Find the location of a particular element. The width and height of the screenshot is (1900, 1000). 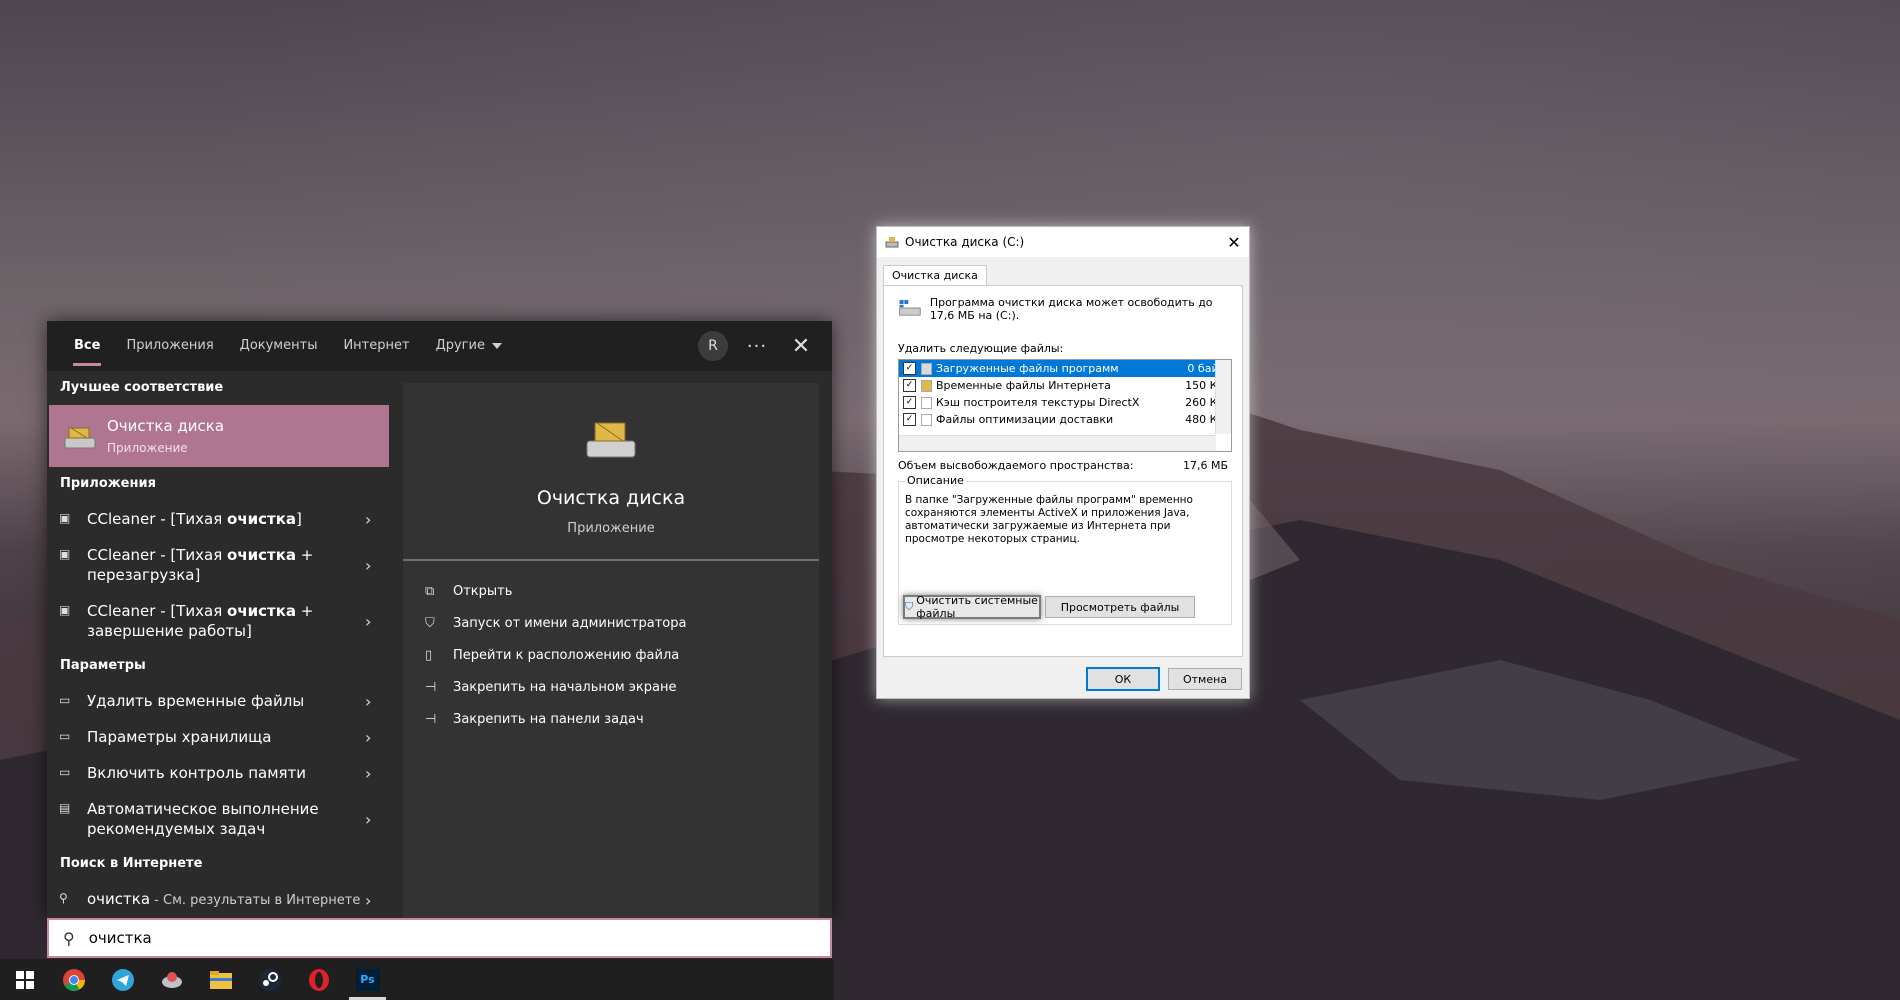

app-result-item: ▣ CCleaner - [Тихая очистка] › is located at coordinates (219, 519).